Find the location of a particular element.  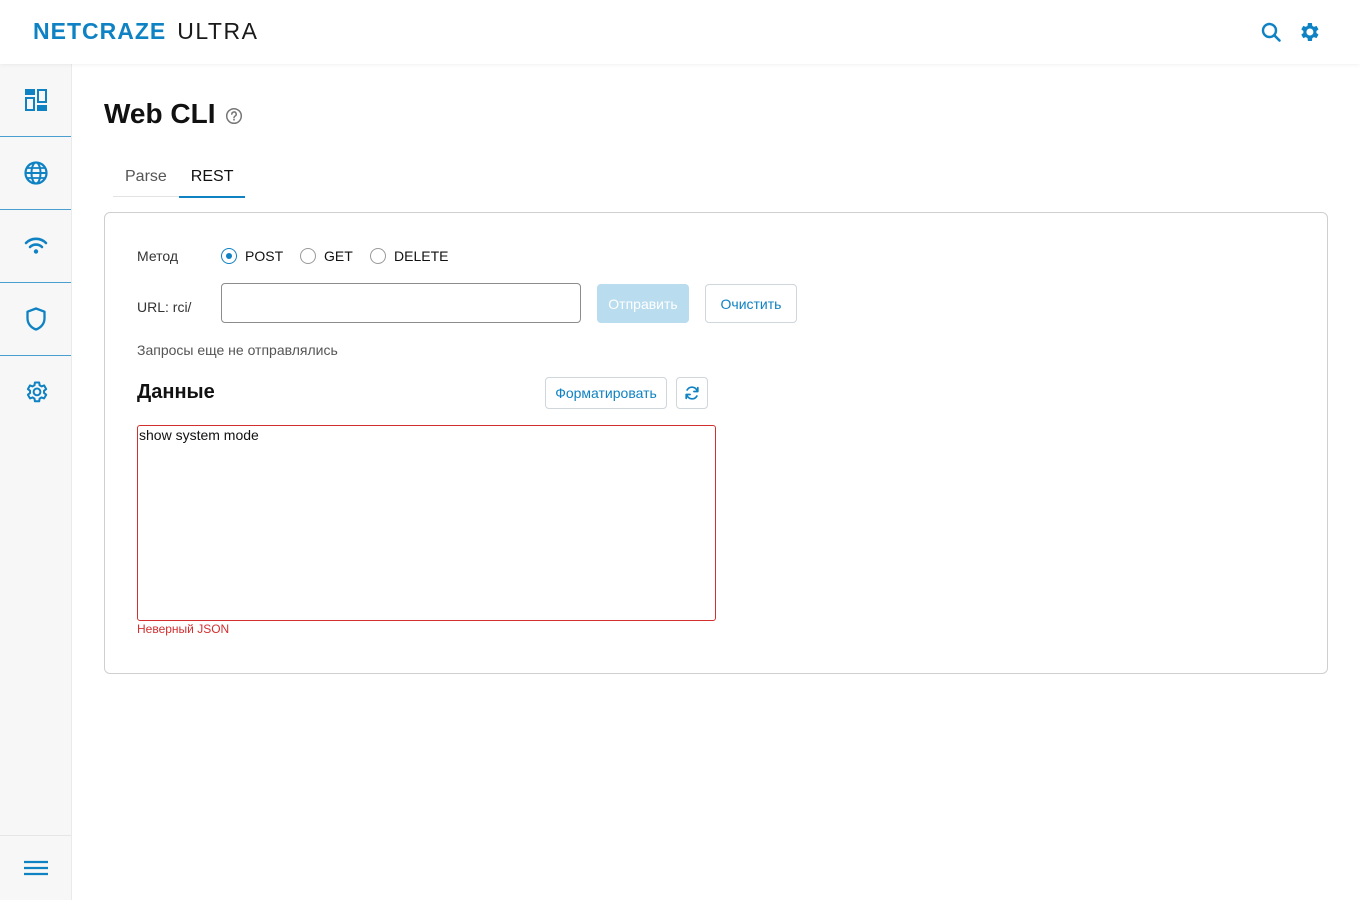

radio-label: GET is located at coordinates (338, 256).